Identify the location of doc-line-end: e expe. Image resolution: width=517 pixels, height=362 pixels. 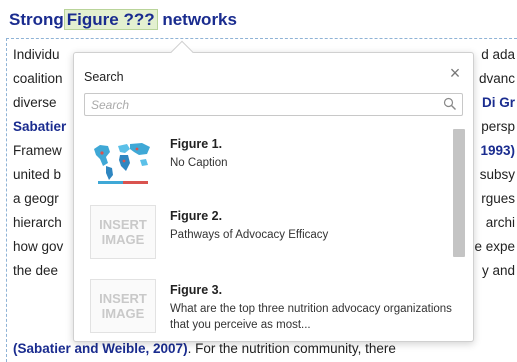
(494, 246).